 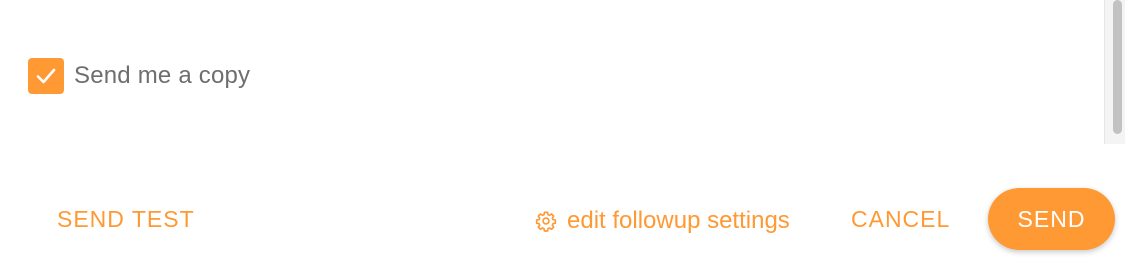 I want to click on send-copy-checkbox, so click(x=46, y=76).